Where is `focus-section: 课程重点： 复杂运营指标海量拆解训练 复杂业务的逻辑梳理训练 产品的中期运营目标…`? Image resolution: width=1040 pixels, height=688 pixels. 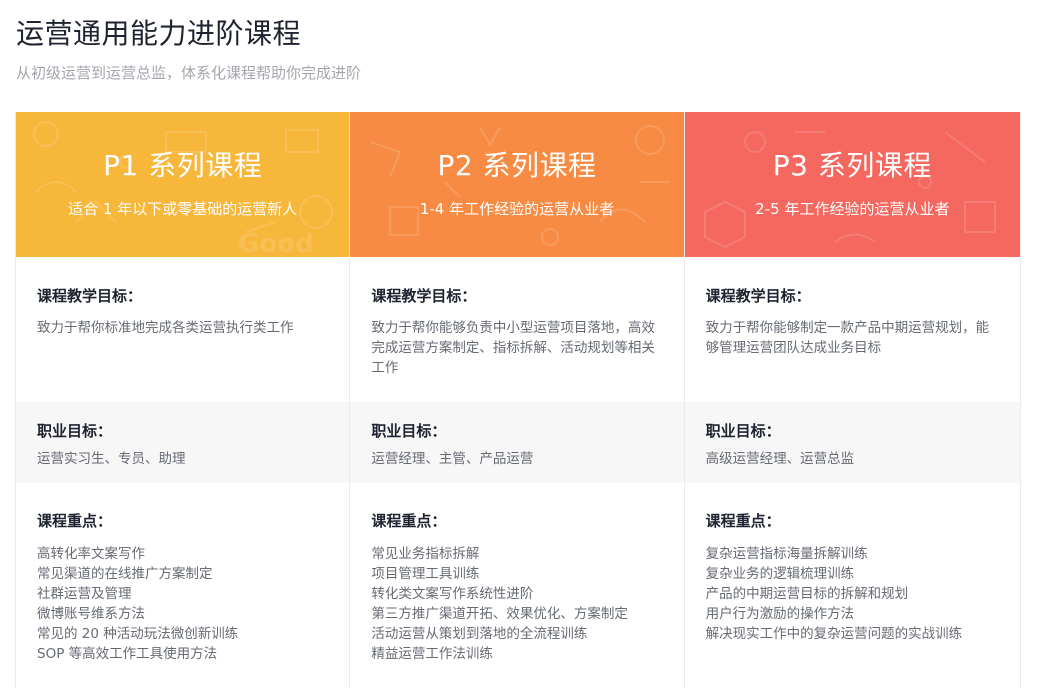
focus-section: 课程重点： 复杂运营指标海量拆解训练 复杂业务的逻辑梳理训练 产品的中期运营目标… is located at coordinates (852, 585).